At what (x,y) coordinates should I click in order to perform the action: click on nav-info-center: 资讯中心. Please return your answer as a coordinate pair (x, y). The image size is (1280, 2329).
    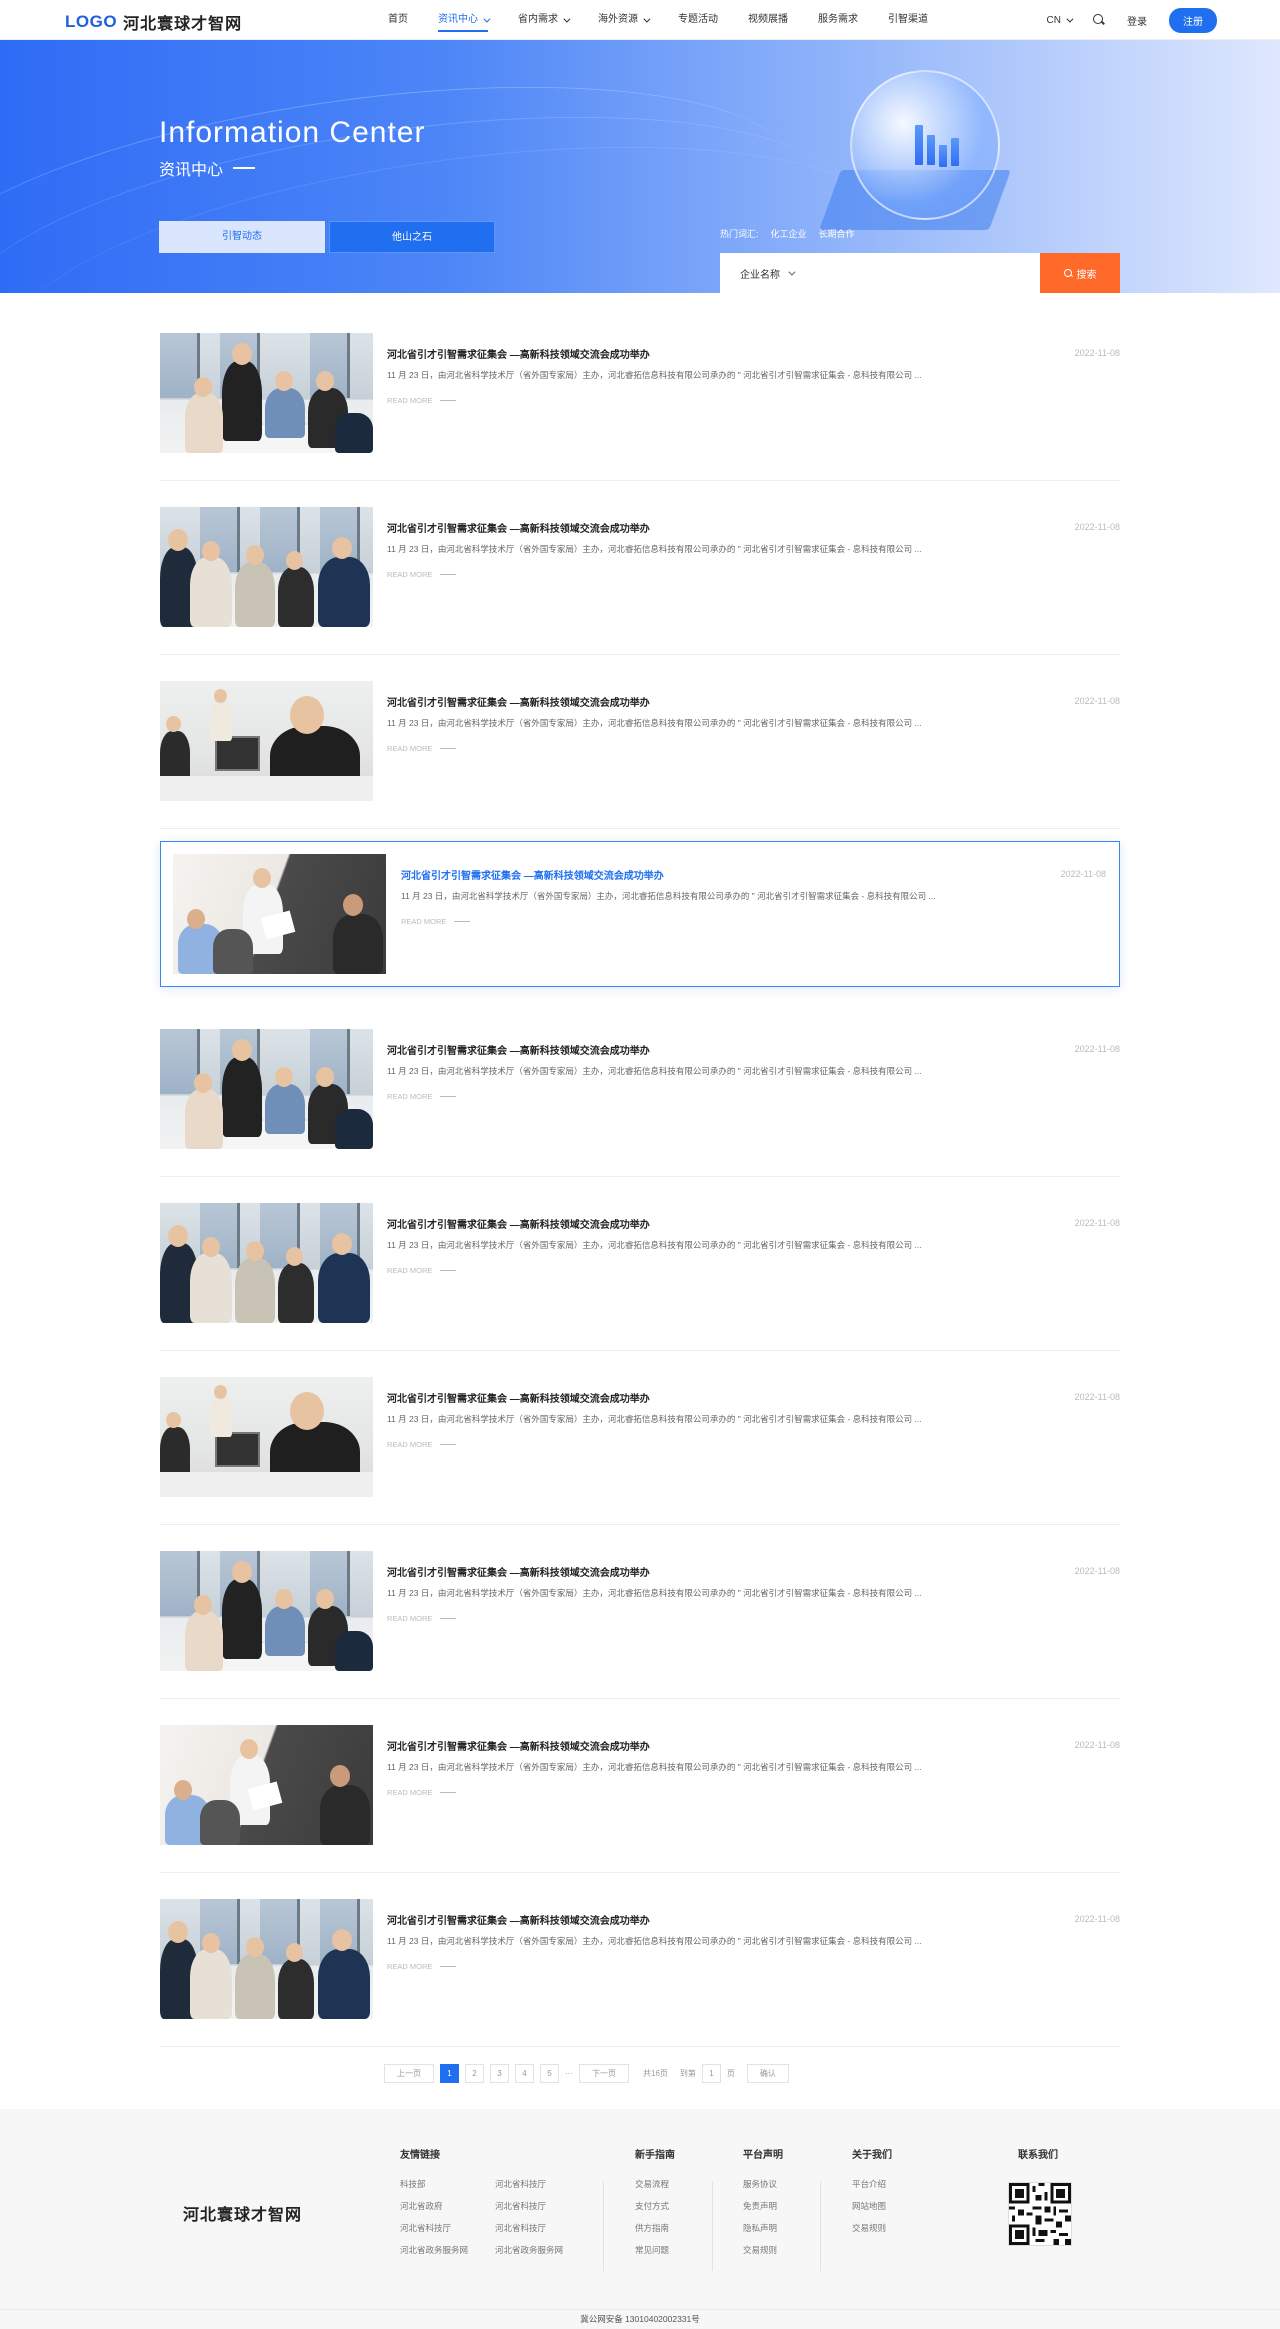
    Looking at the image, I should click on (464, 20).